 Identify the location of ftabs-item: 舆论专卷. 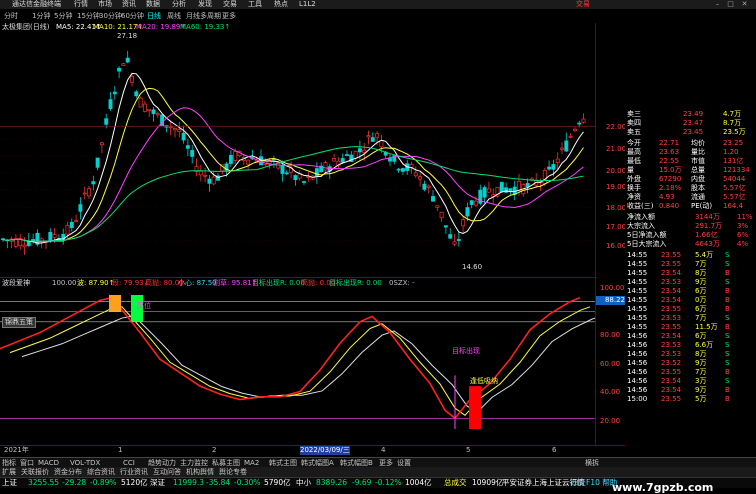
(233, 472).